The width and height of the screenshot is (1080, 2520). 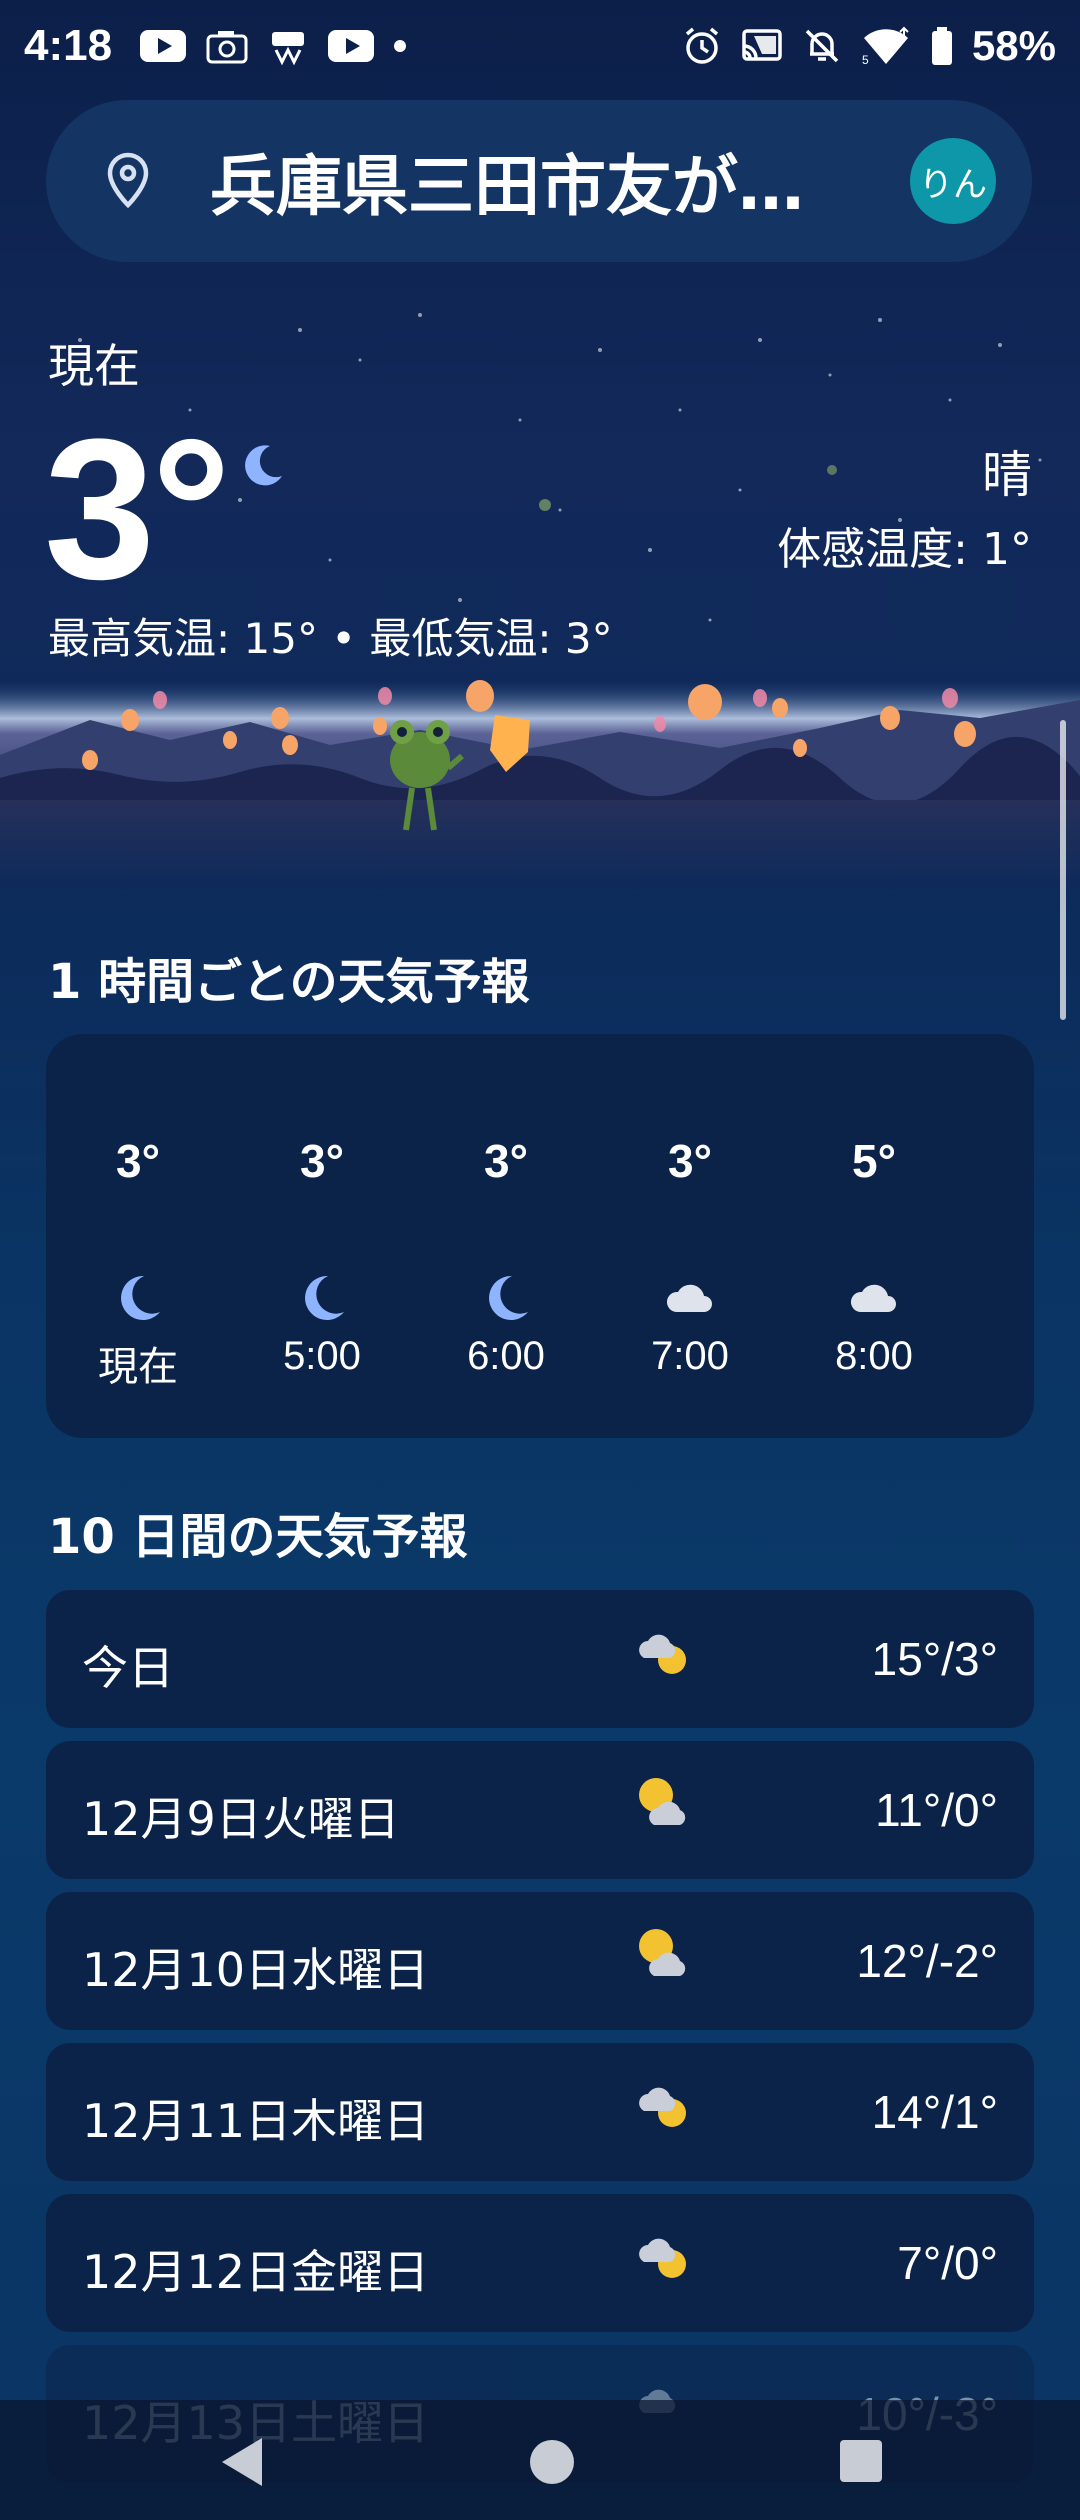 What do you see at coordinates (322, 1236) in the screenshot?
I see `hourly-item: 3° 5:00` at bounding box center [322, 1236].